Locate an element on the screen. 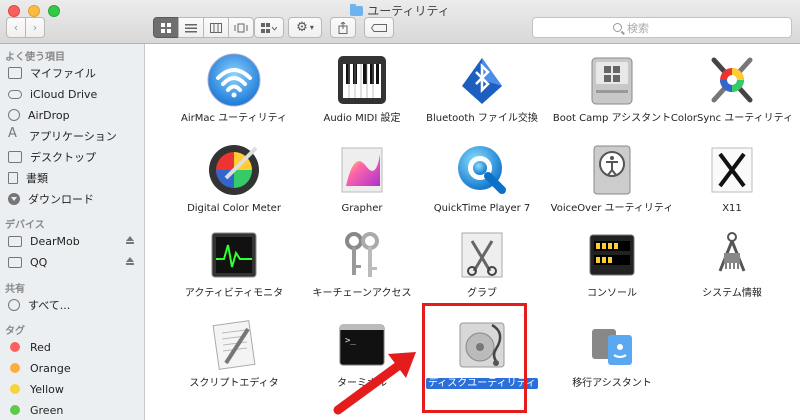  coverflow-icon is located at coordinates (241, 27).